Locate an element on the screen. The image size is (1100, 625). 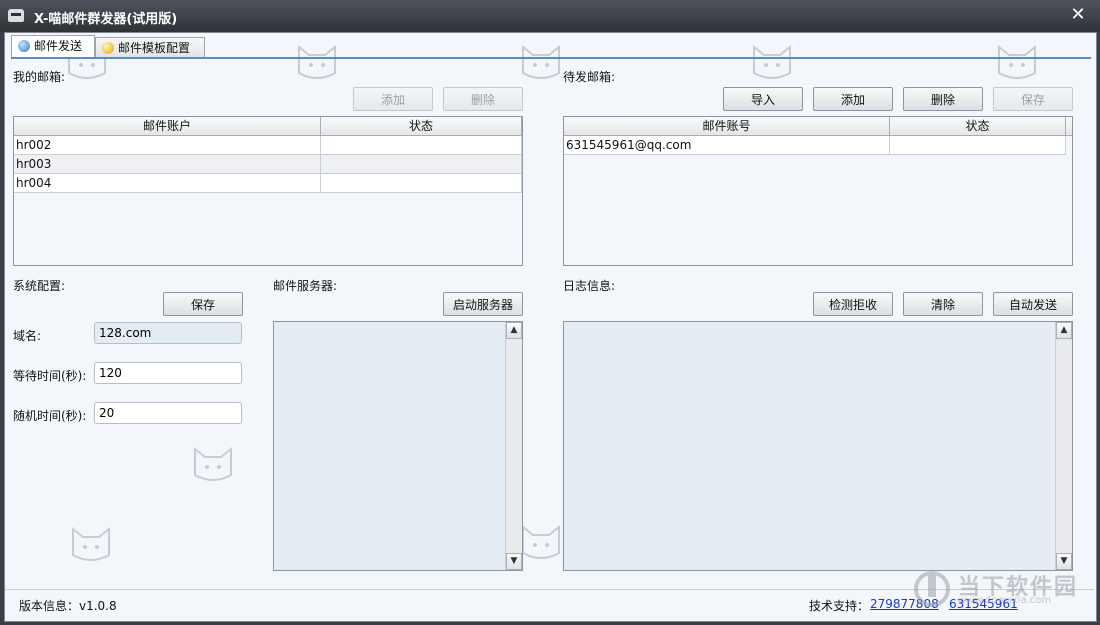
my-mailbox-table: 邮件账户 状态 hr002 hr003 hr004 is located at coordinates (268, 191).